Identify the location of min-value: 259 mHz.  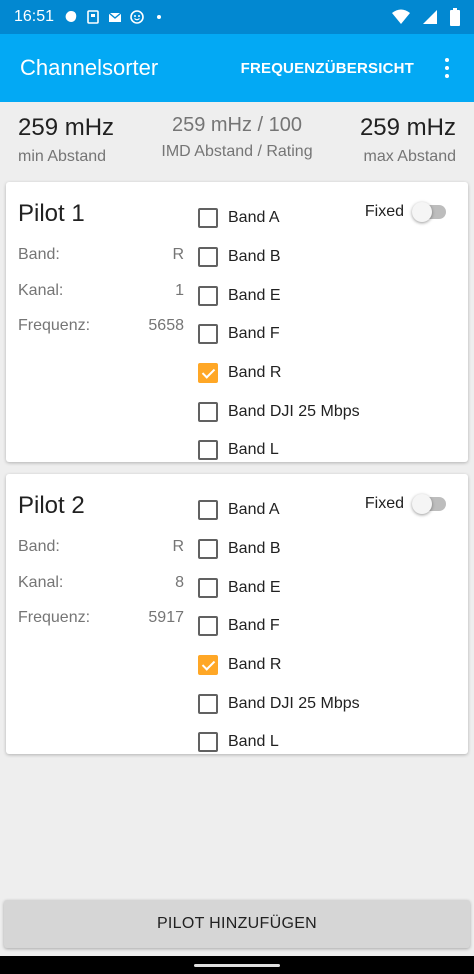
(66, 127).